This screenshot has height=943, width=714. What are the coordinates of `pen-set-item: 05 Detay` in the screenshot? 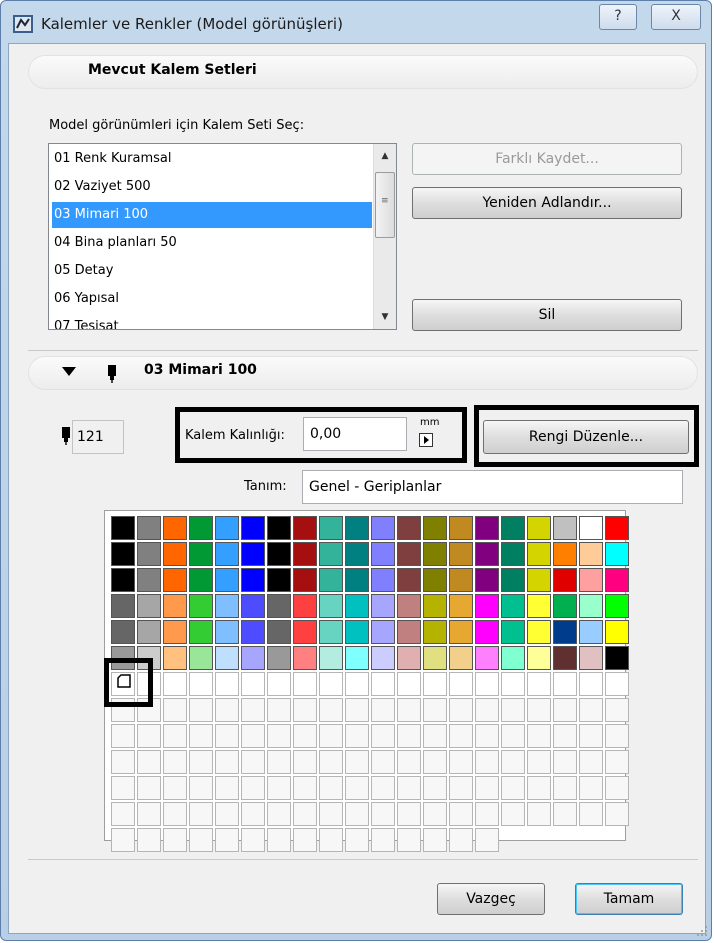 It's located at (212, 271).